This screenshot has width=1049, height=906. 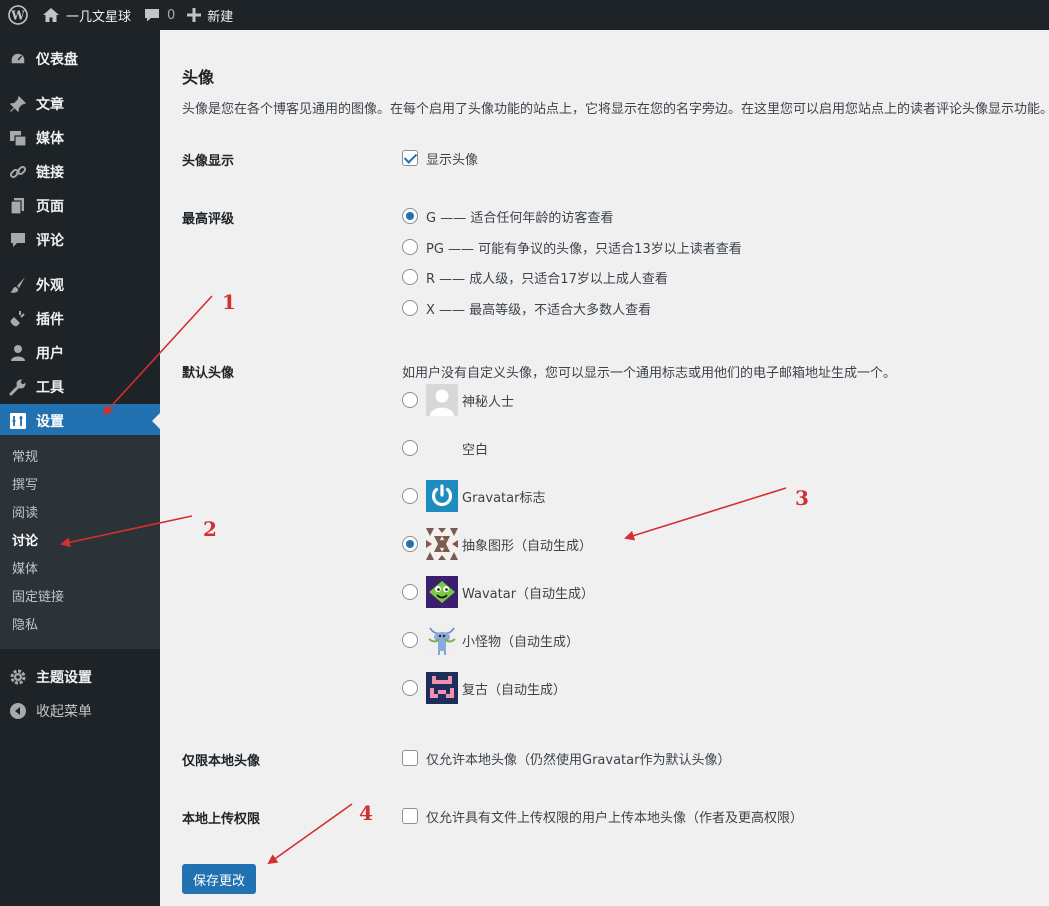 I want to click on avatar-option-mystery: 神秘人士, so click(x=488, y=402).